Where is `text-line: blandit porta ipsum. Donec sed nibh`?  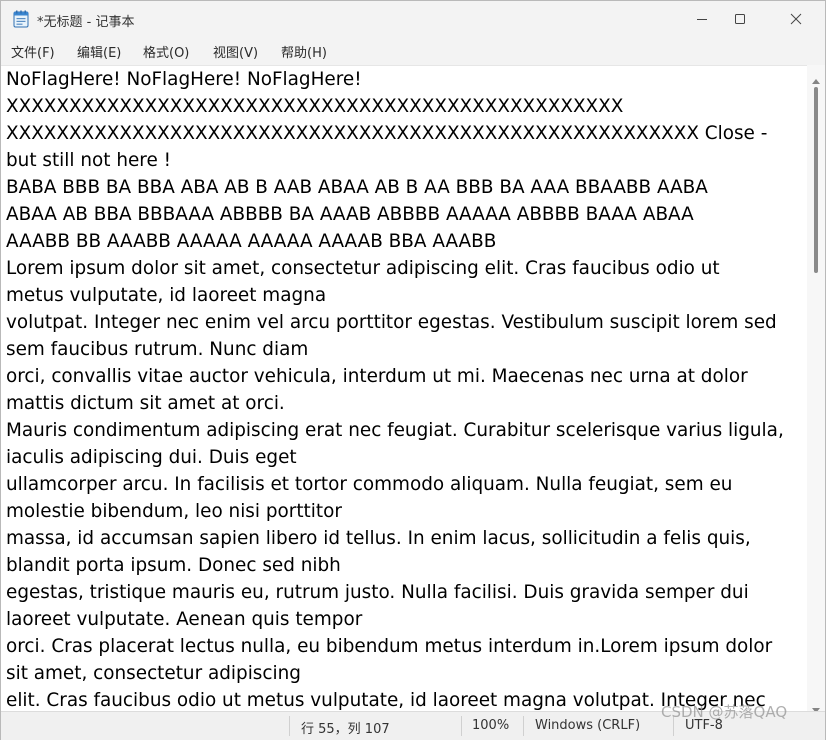
text-line: blandit porta ipsum. Donec sed nibh is located at coordinates (404, 565).